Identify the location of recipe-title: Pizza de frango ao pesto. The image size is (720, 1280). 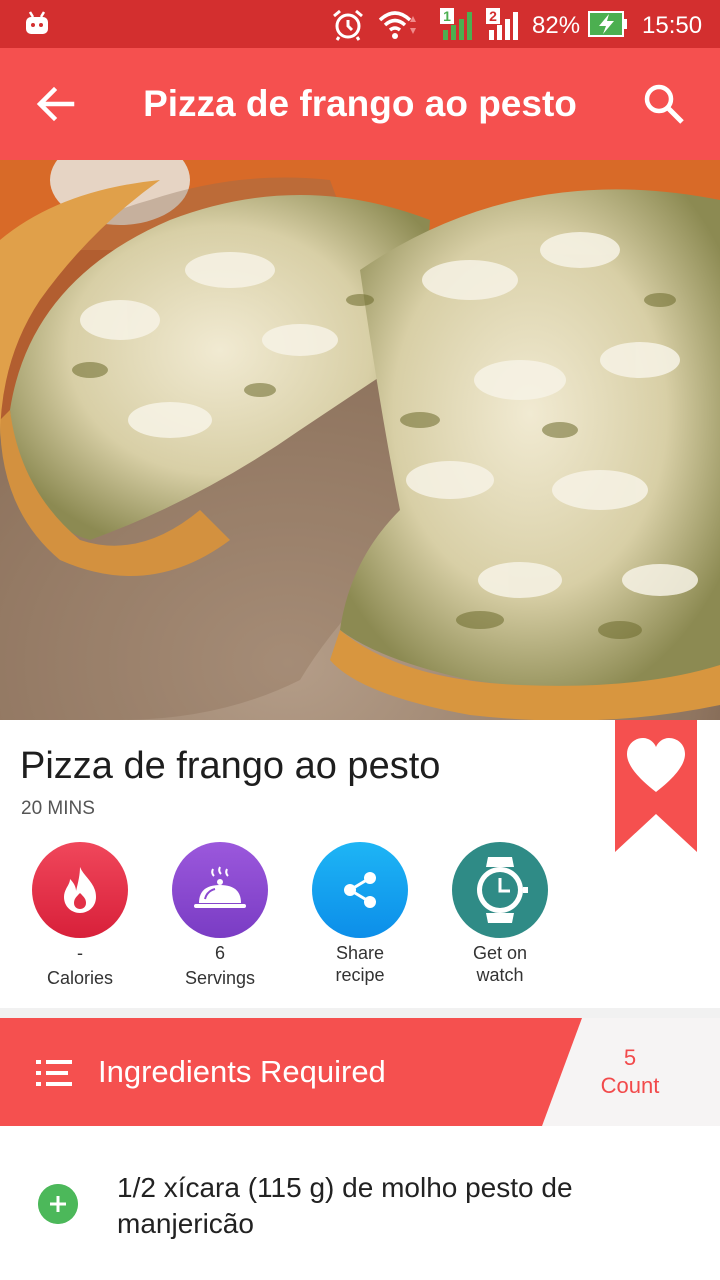
(230, 766).